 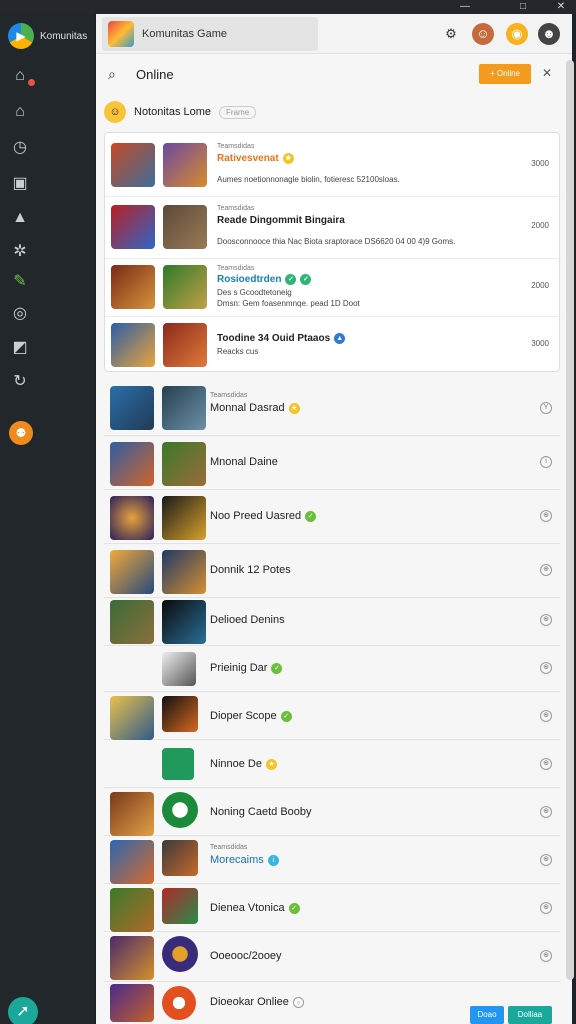 I want to click on filter-chip: Frame, so click(x=238, y=112).